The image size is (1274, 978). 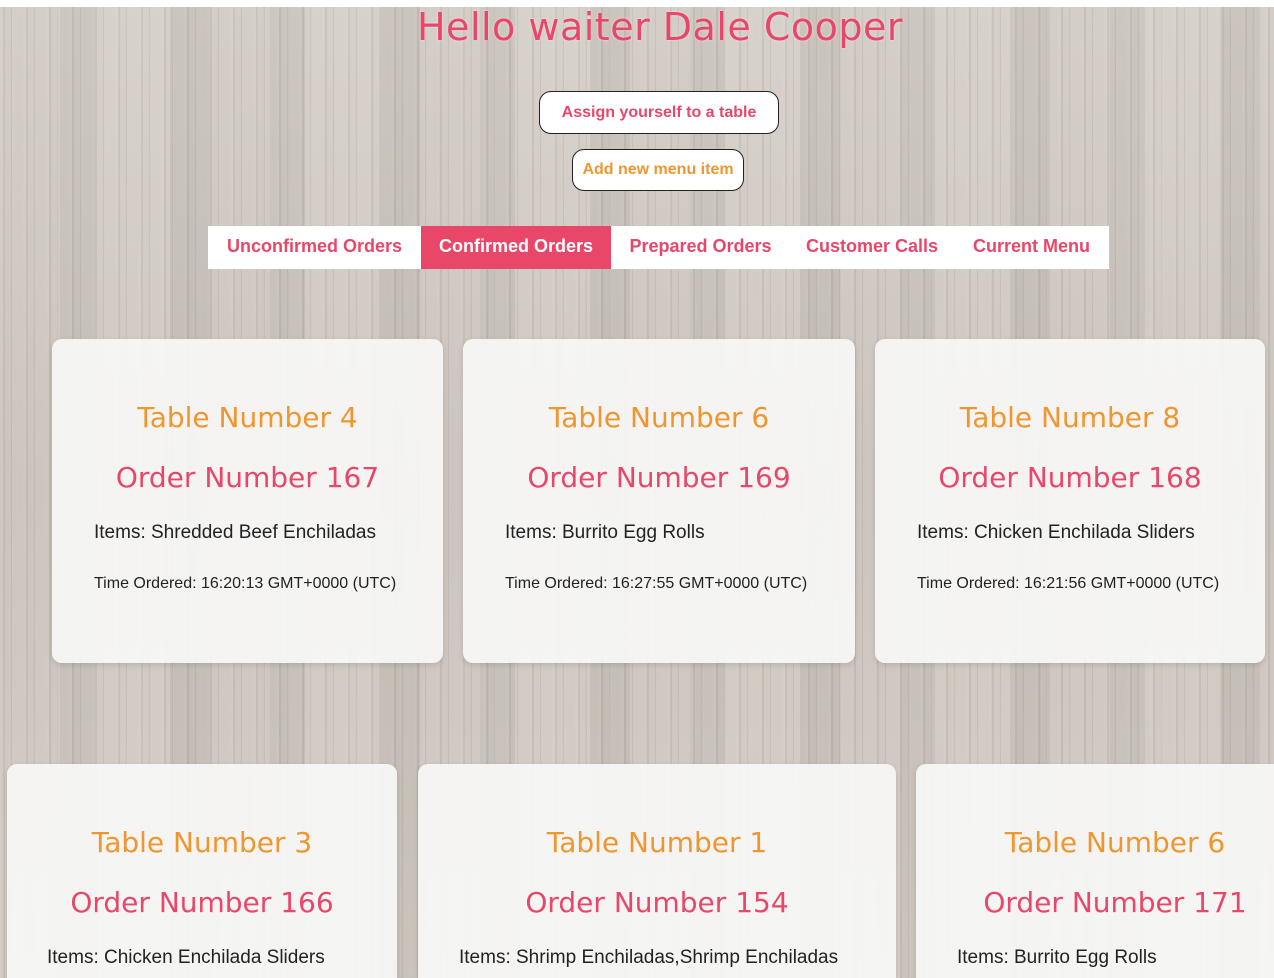 I want to click on table-number: Table Number 1, so click(x=657, y=842).